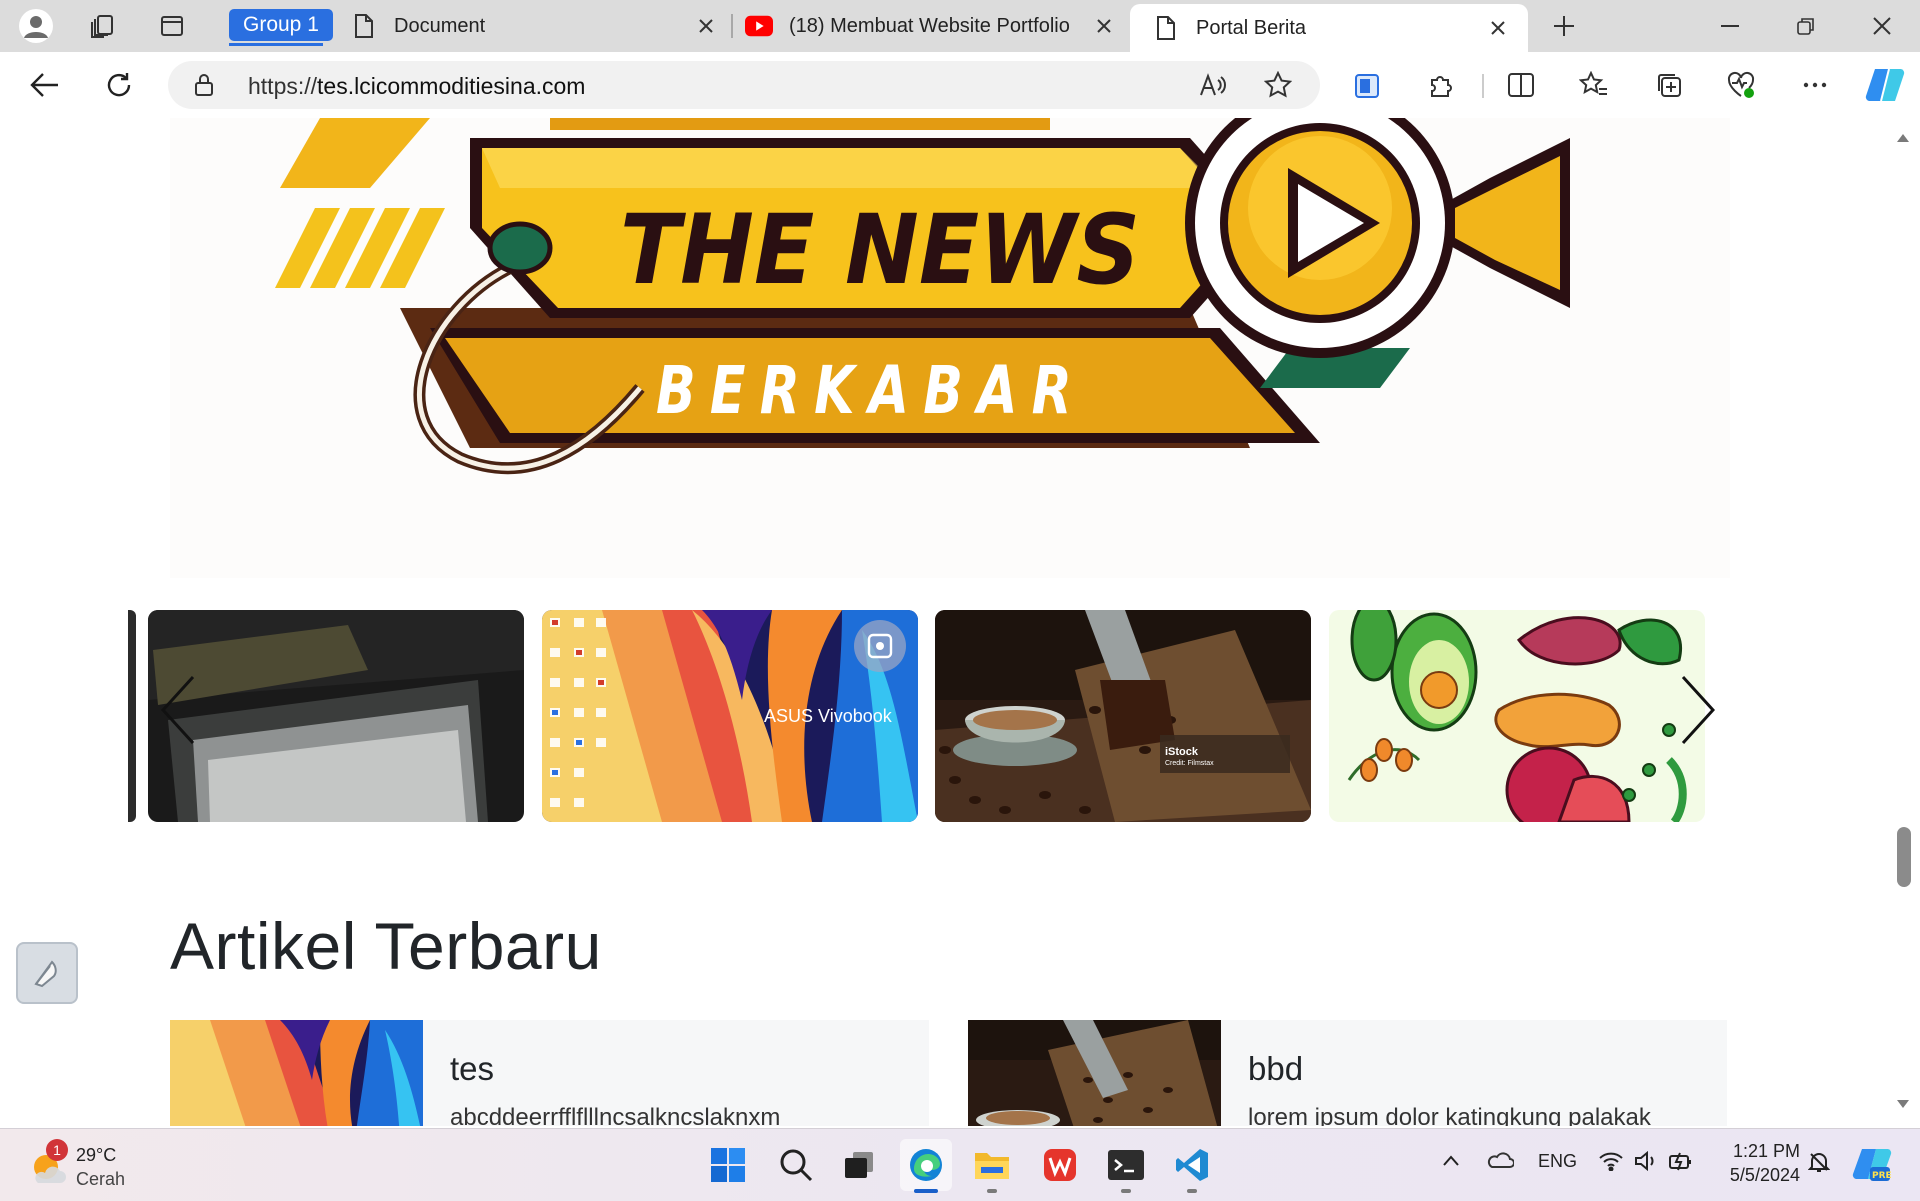 This screenshot has height=1201, width=1920. Describe the element at coordinates (1698, 710) in the screenshot. I see `carousel-next-button` at that location.